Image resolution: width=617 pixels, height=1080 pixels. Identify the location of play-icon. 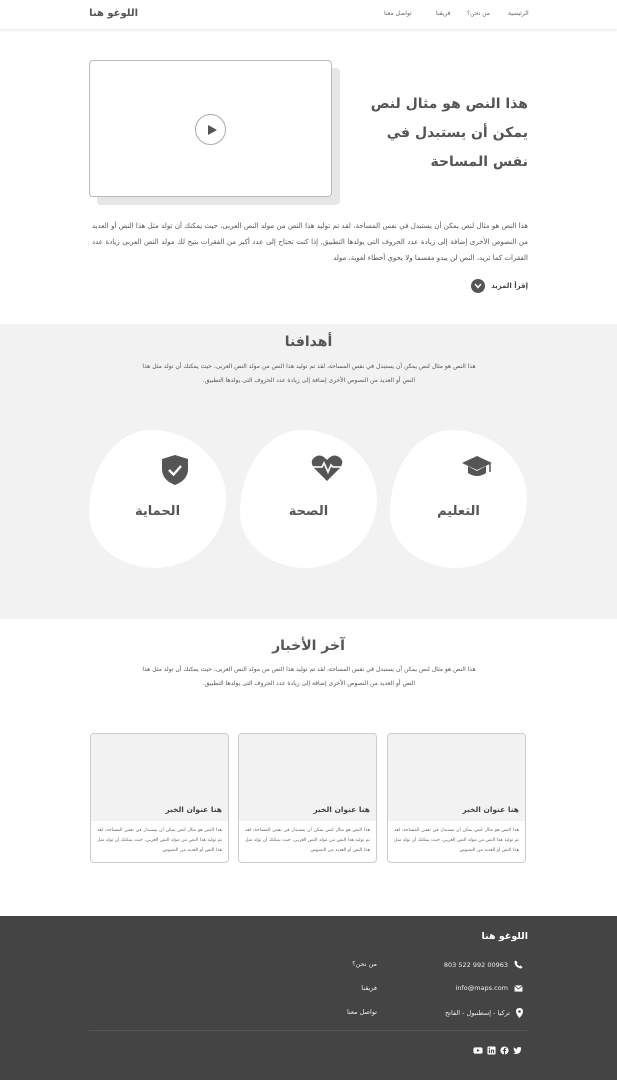
(212, 130).